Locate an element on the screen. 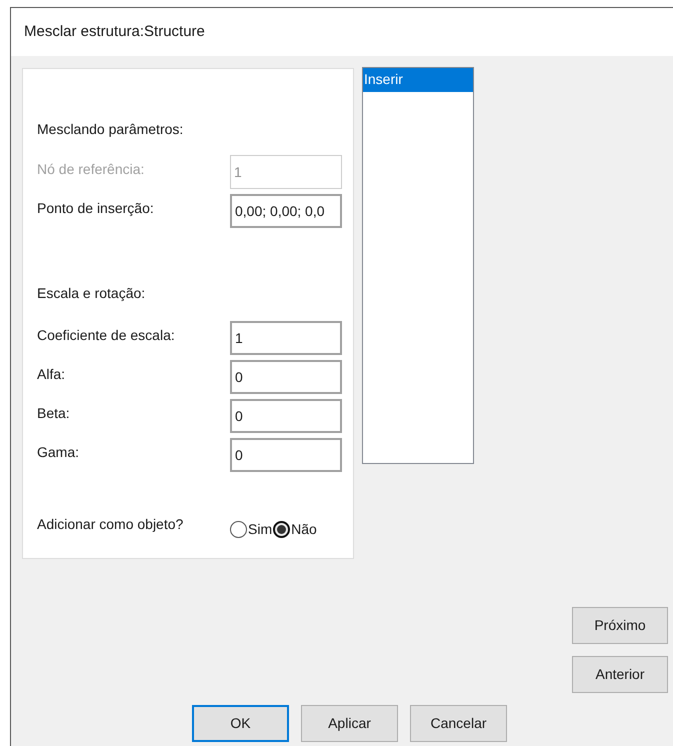 The width and height of the screenshot is (673, 746). section-heading: Escala e rotação: is located at coordinates (91, 293).